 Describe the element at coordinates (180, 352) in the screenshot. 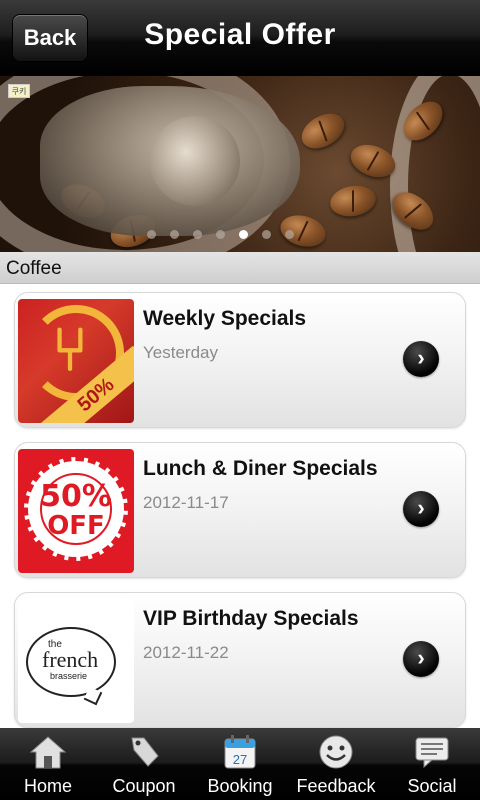

I see `offer-date: Yesterday` at that location.